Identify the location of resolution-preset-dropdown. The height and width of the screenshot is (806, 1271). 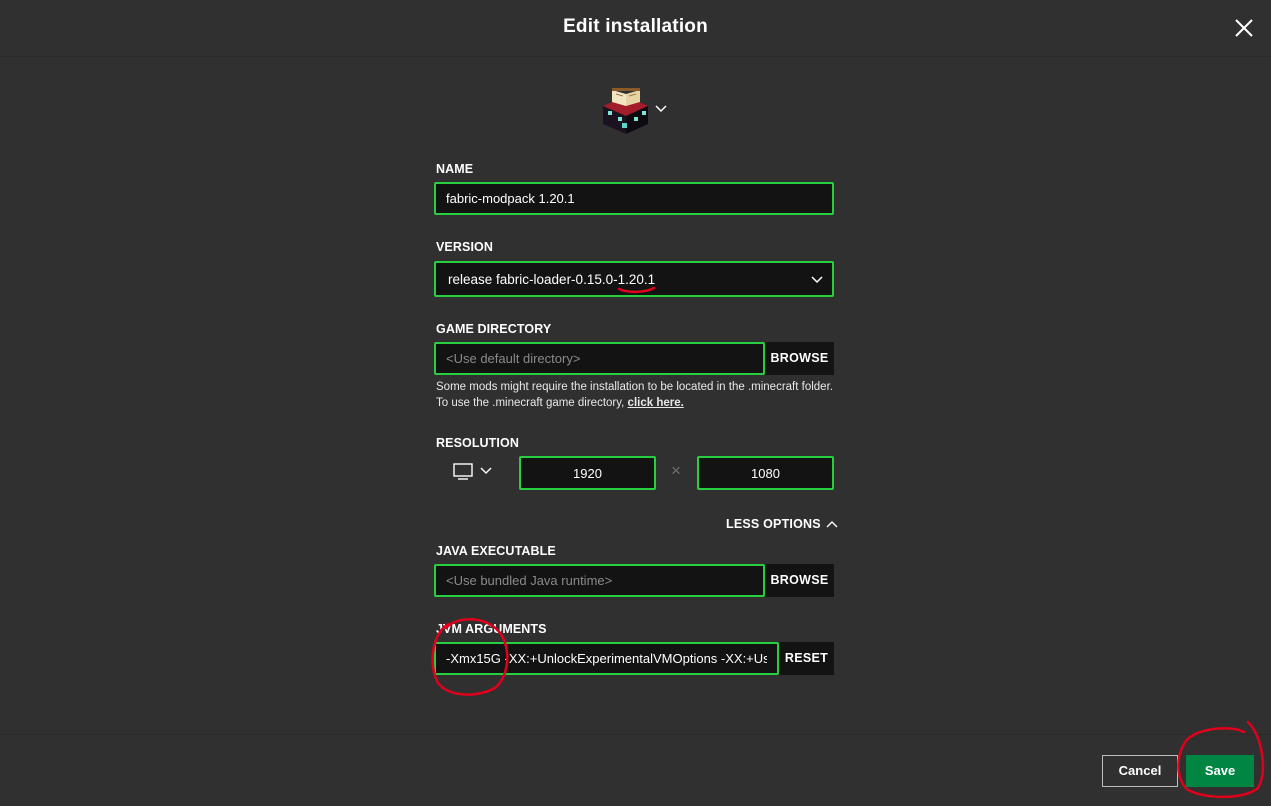
(474, 472).